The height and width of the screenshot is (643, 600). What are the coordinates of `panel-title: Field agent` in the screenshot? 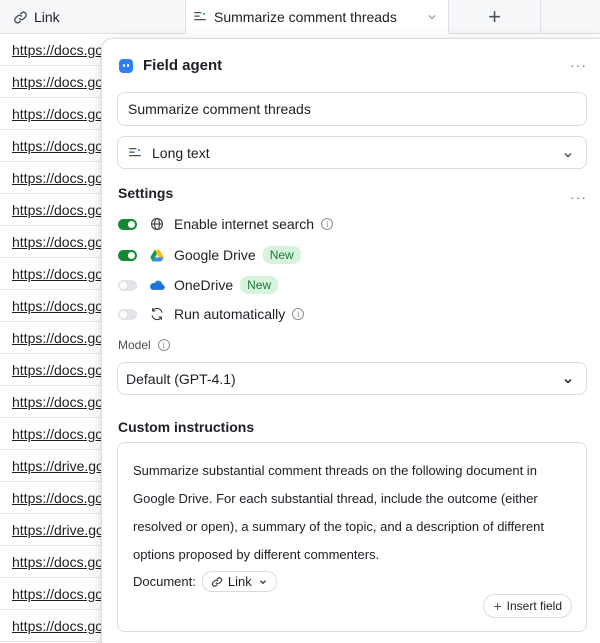 It's located at (170, 65).